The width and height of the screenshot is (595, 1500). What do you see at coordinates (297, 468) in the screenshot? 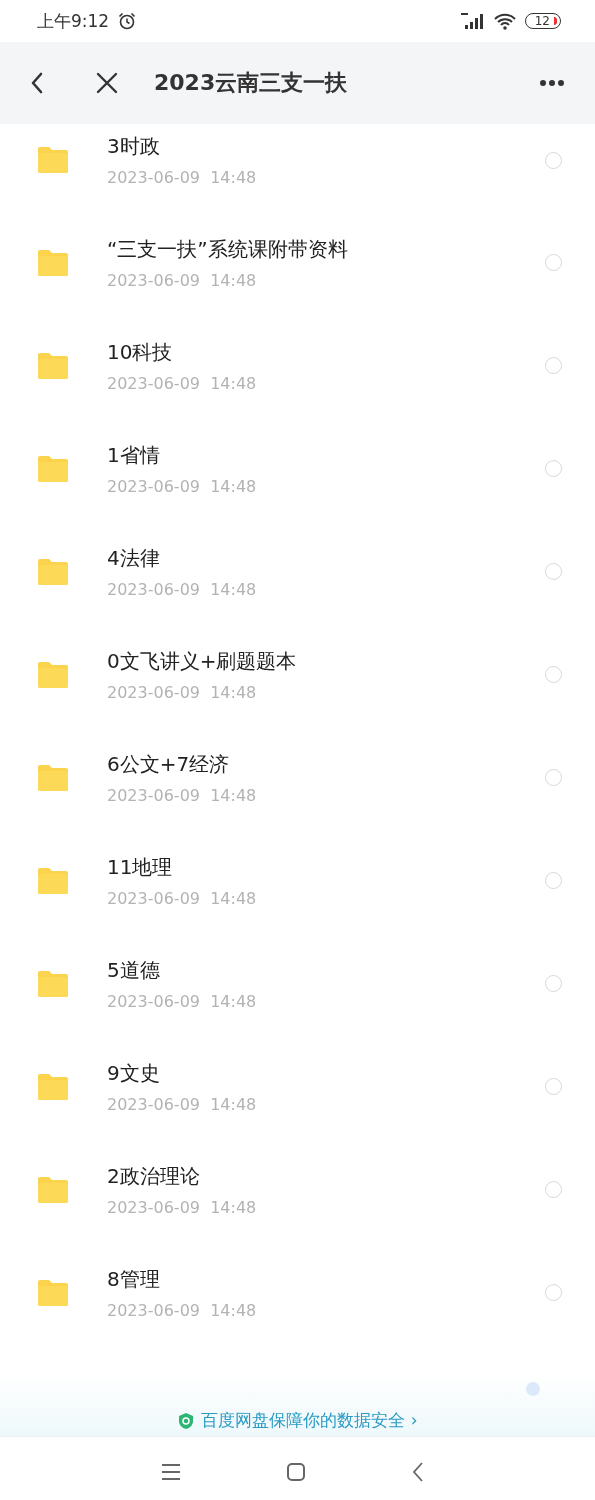
I see `folder-item: 1省情 2023-06-09 14:48` at bounding box center [297, 468].